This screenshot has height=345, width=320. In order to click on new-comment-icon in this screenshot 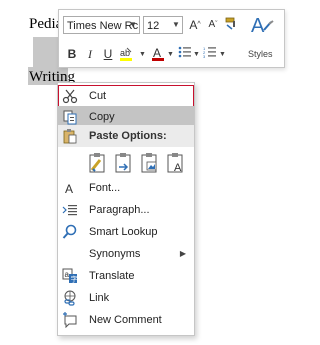, I will do `click(70, 320)`.